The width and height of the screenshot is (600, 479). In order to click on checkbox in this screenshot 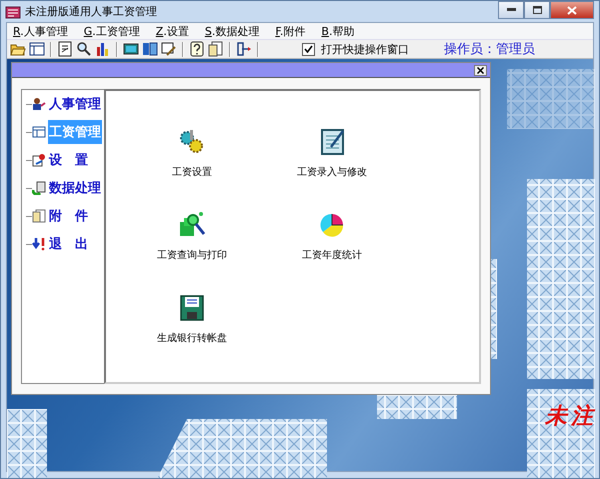, I will do `click(308, 49)`.